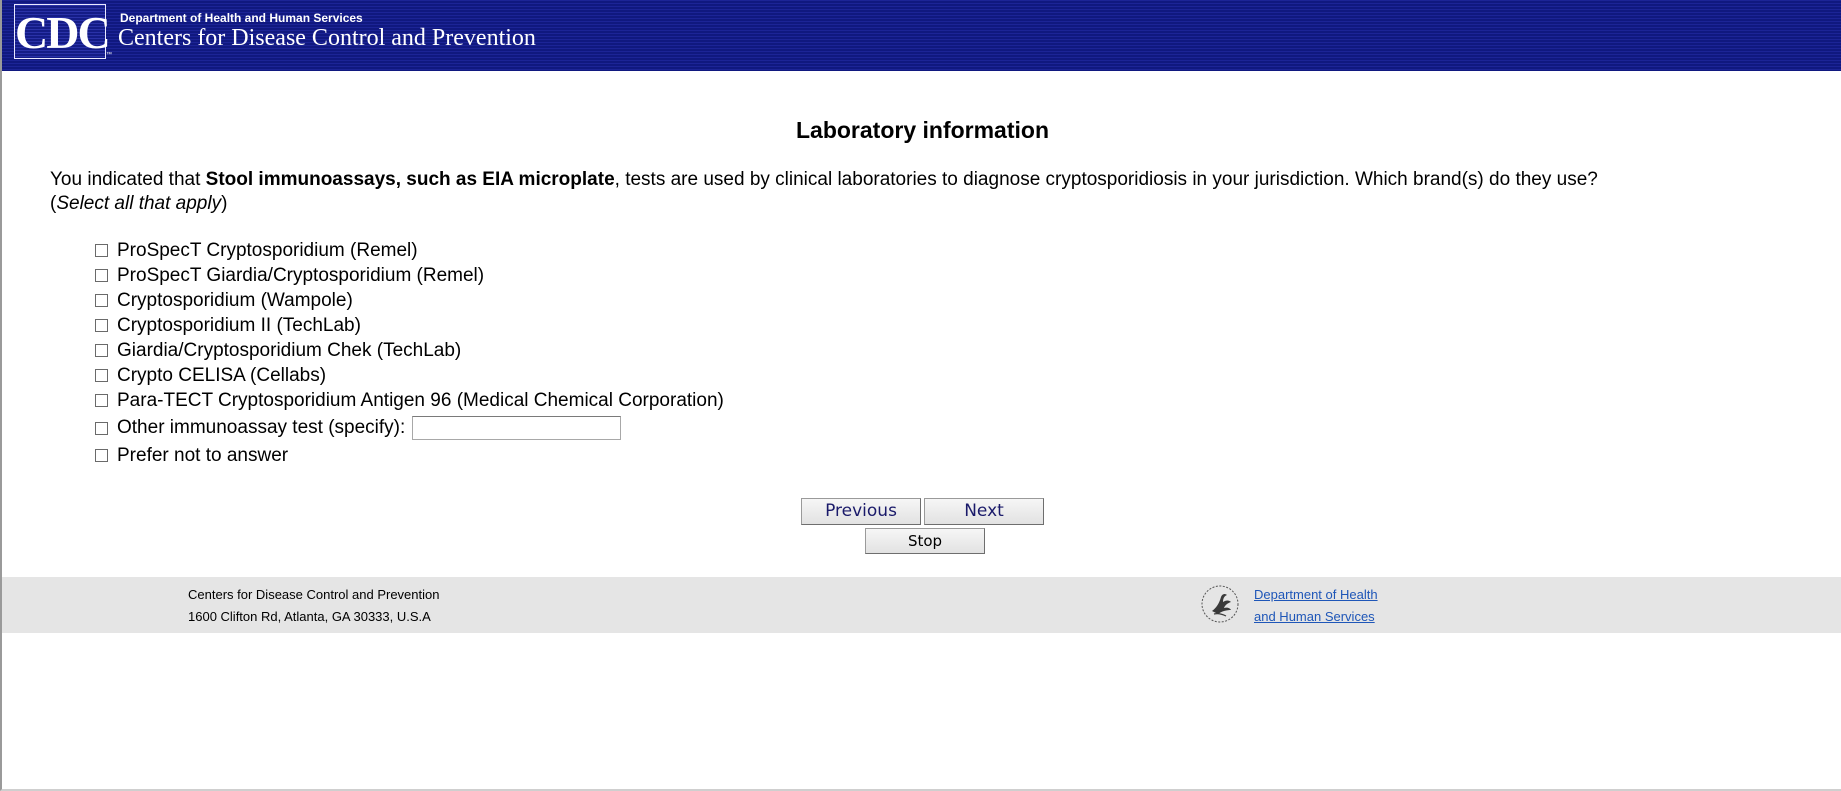  What do you see at coordinates (128, 179) in the screenshot?
I see `question-prefix: You indicated that` at bounding box center [128, 179].